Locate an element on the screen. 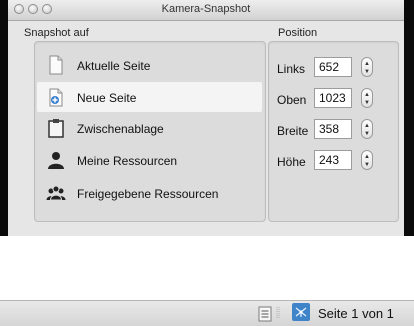  breite-stepper: ▲ ▼ is located at coordinates (367, 129).